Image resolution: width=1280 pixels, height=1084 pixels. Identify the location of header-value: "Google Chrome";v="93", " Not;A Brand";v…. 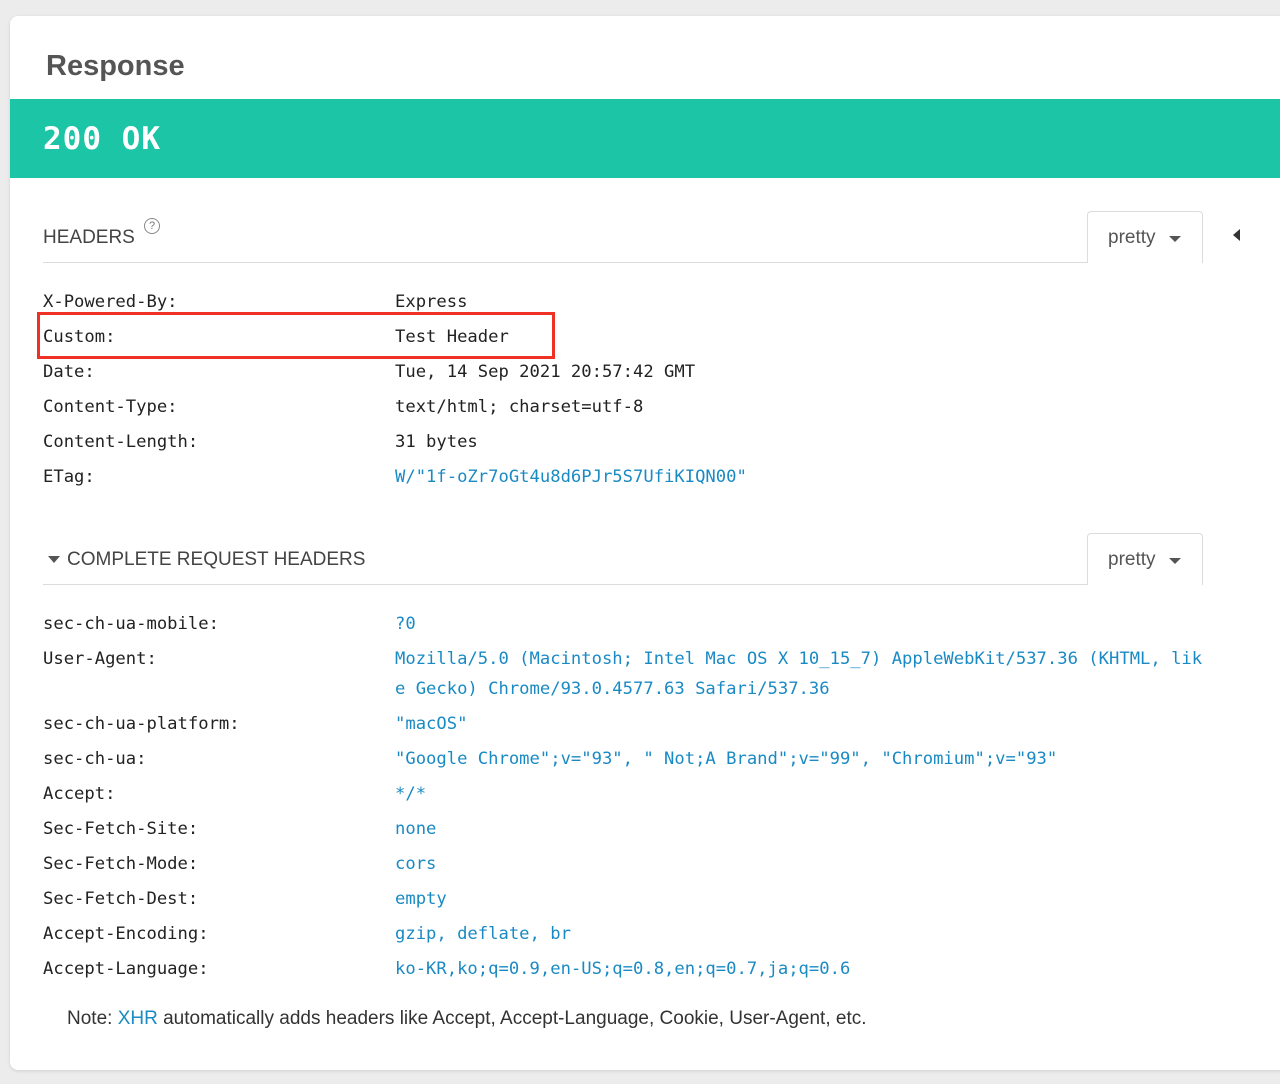
(726, 758).